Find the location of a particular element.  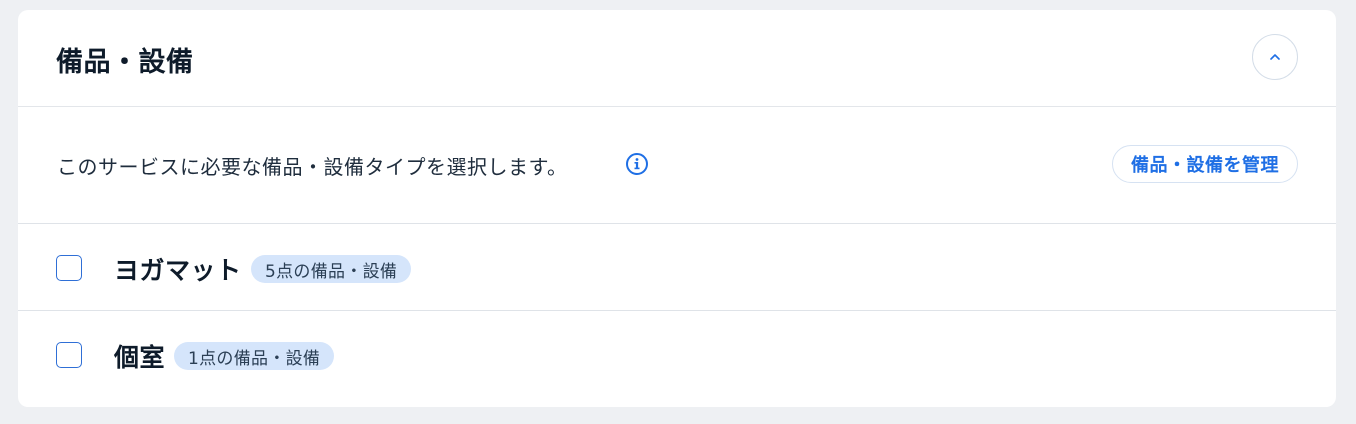

item-name: 個室 is located at coordinates (140, 357).